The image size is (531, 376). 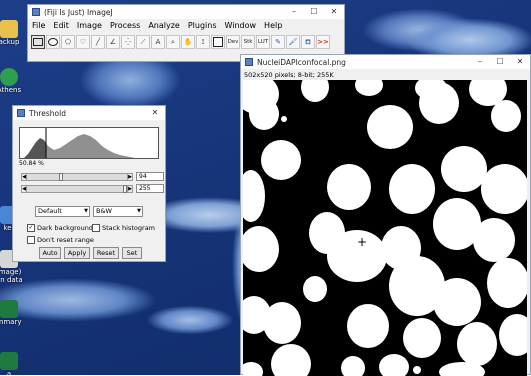 I want to click on checkbox-label: Dark background, so click(x=65, y=228).